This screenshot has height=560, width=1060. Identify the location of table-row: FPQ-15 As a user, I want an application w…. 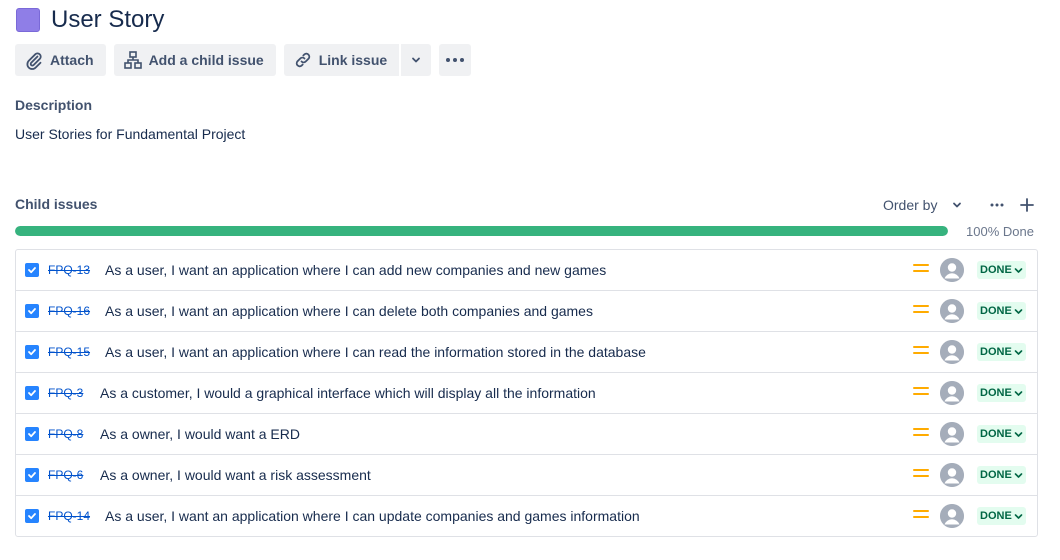
(526, 352).